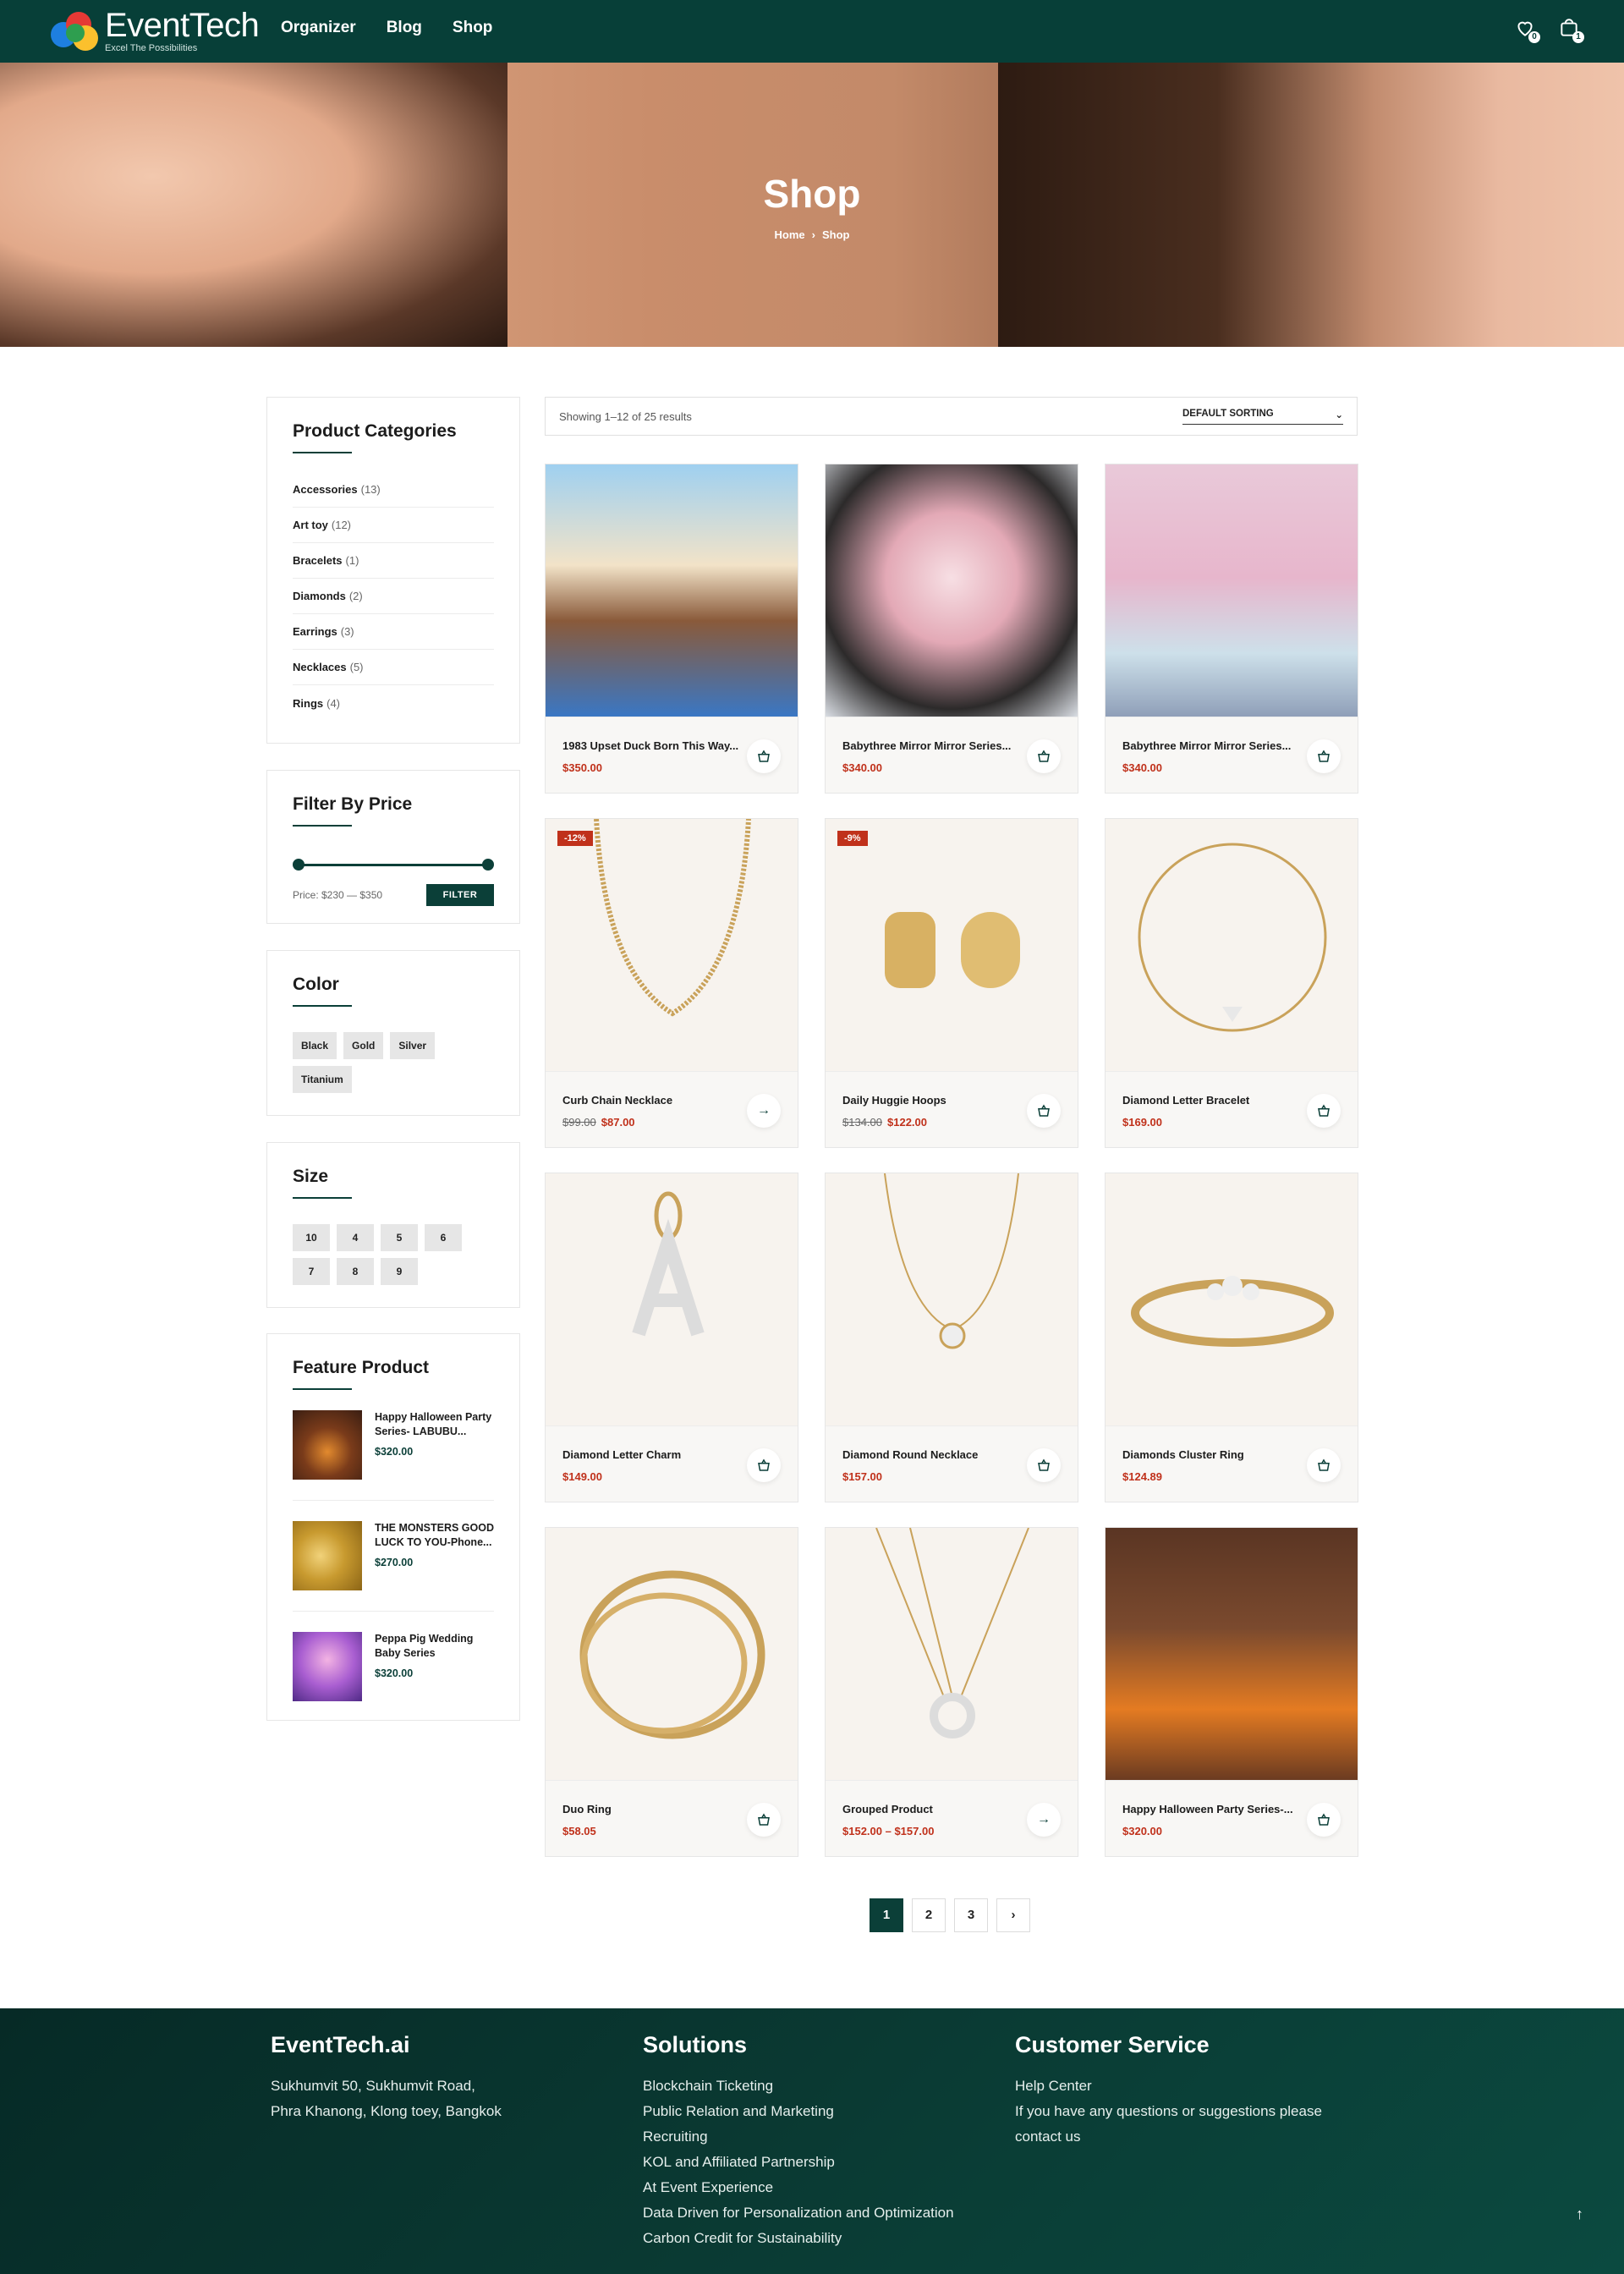 Image resolution: width=1624 pixels, height=2274 pixels. What do you see at coordinates (473, 28) in the screenshot?
I see `nav-shop: Shop` at bounding box center [473, 28].